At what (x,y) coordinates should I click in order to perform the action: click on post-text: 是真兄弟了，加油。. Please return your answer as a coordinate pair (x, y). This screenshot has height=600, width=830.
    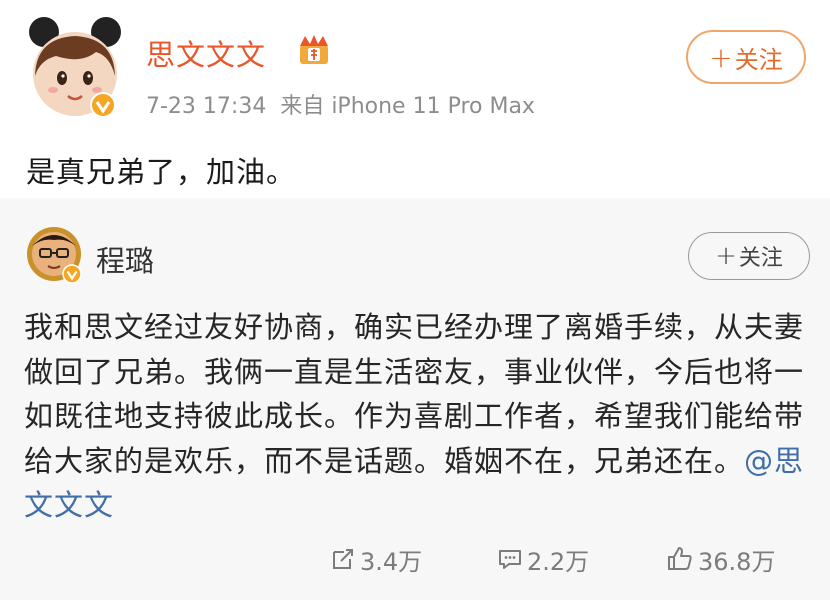
    Looking at the image, I should click on (161, 172).